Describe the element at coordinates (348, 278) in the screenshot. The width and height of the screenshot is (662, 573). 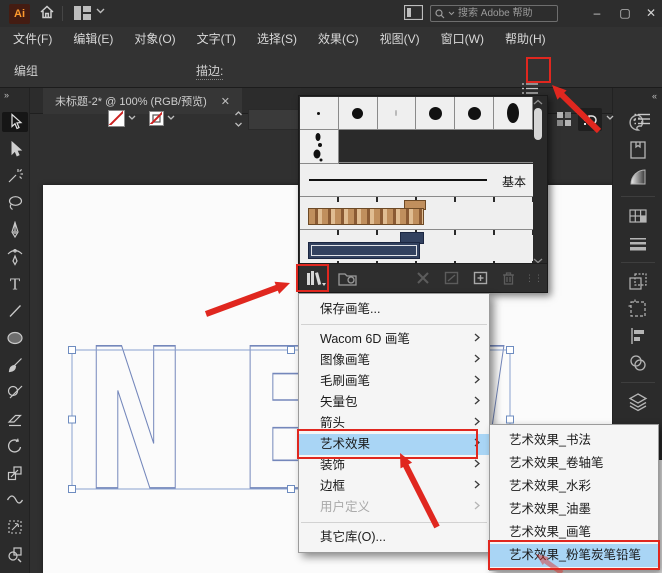
I see `libraries-panel-icon` at that location.